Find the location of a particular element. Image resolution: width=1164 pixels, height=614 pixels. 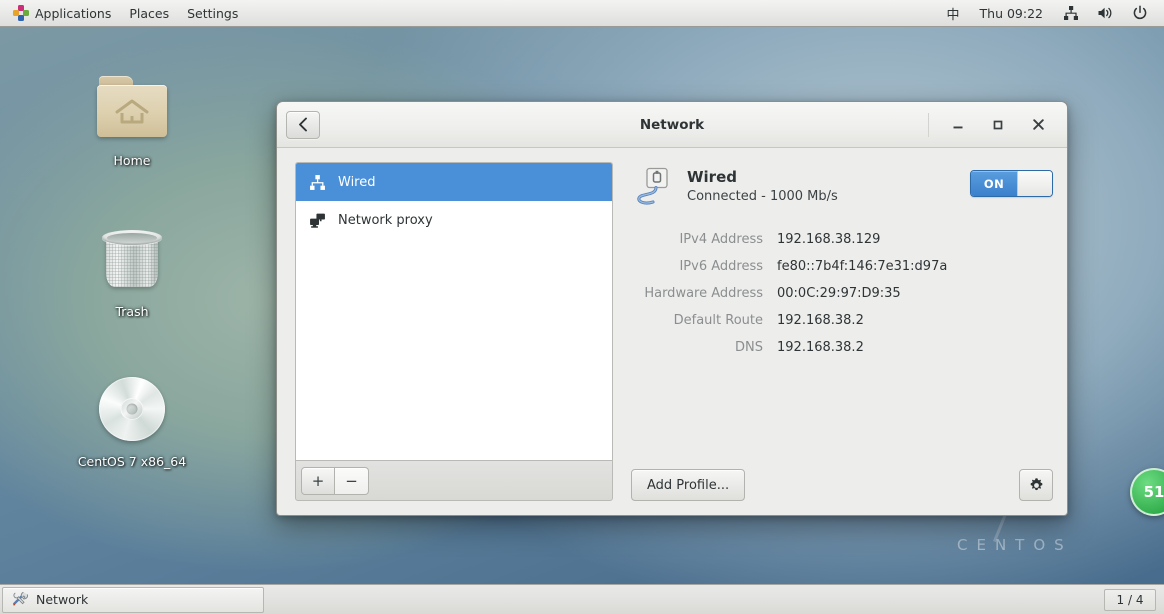

detail-label-default-route: Default Route is located at coordinates (718, 320).